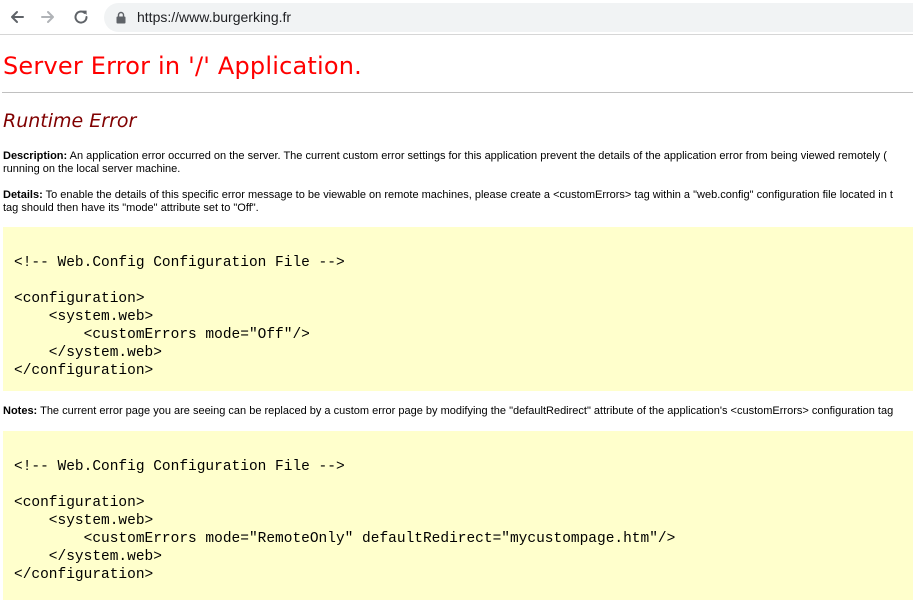 This screenshot has width=913, height=600. Describe the element at coordinates (70, 121) in the screenshot. I see `error-type-heading: Runtime Error` at that location.